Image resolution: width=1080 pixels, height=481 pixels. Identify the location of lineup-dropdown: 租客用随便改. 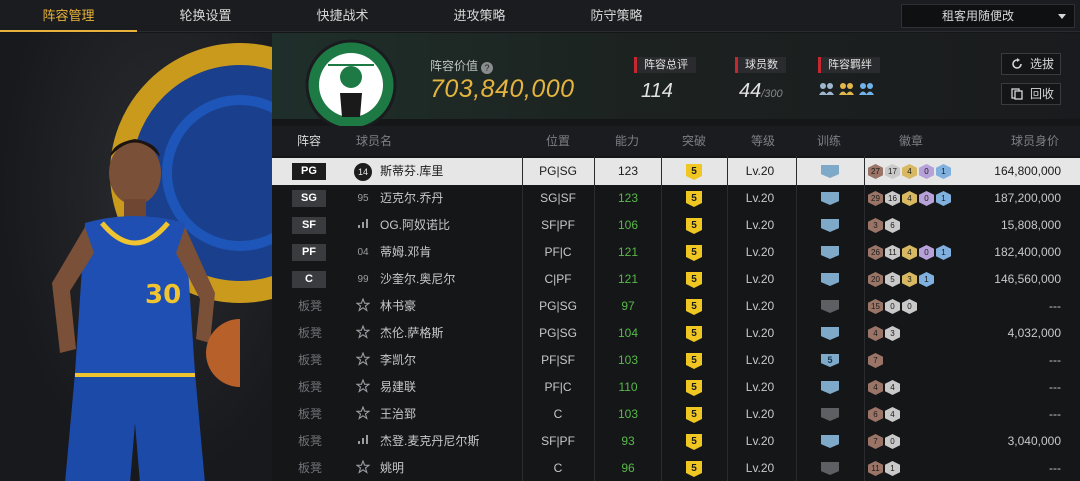
(988, 16).